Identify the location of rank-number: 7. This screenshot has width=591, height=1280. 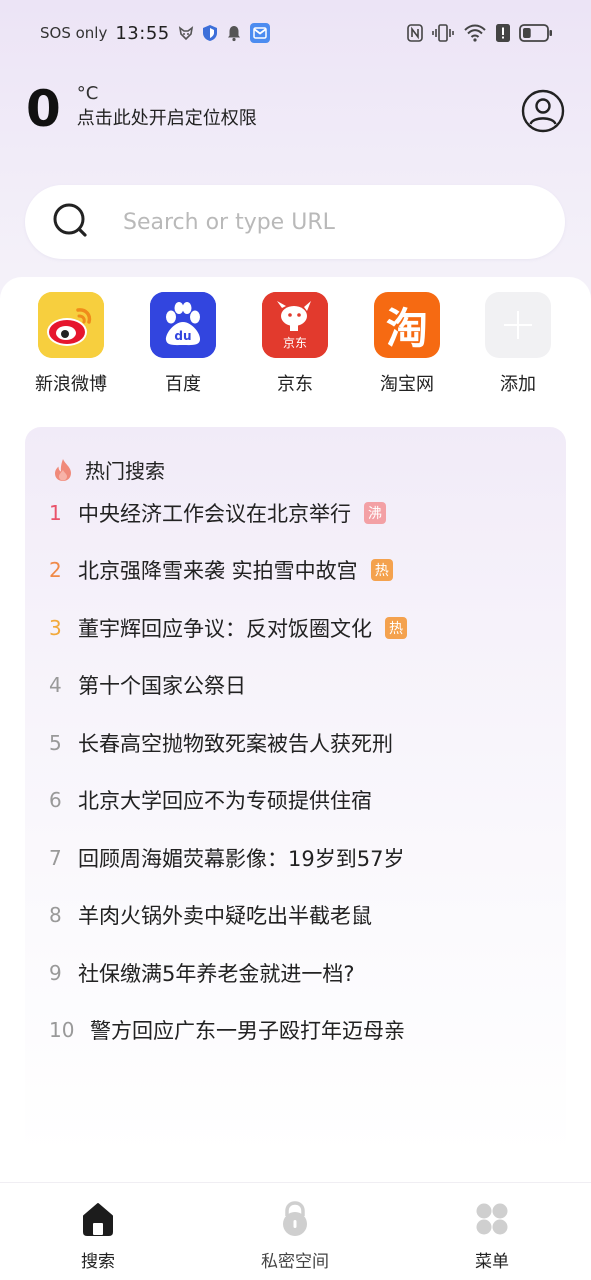
(55, 857).